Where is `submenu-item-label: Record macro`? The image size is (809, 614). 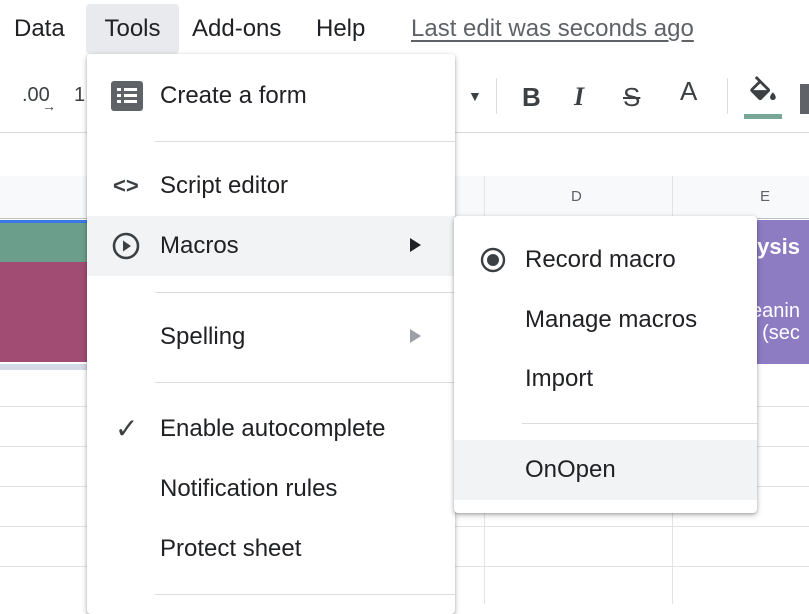 submenu-item-label: Record macro is located at coordinates (600, 259).